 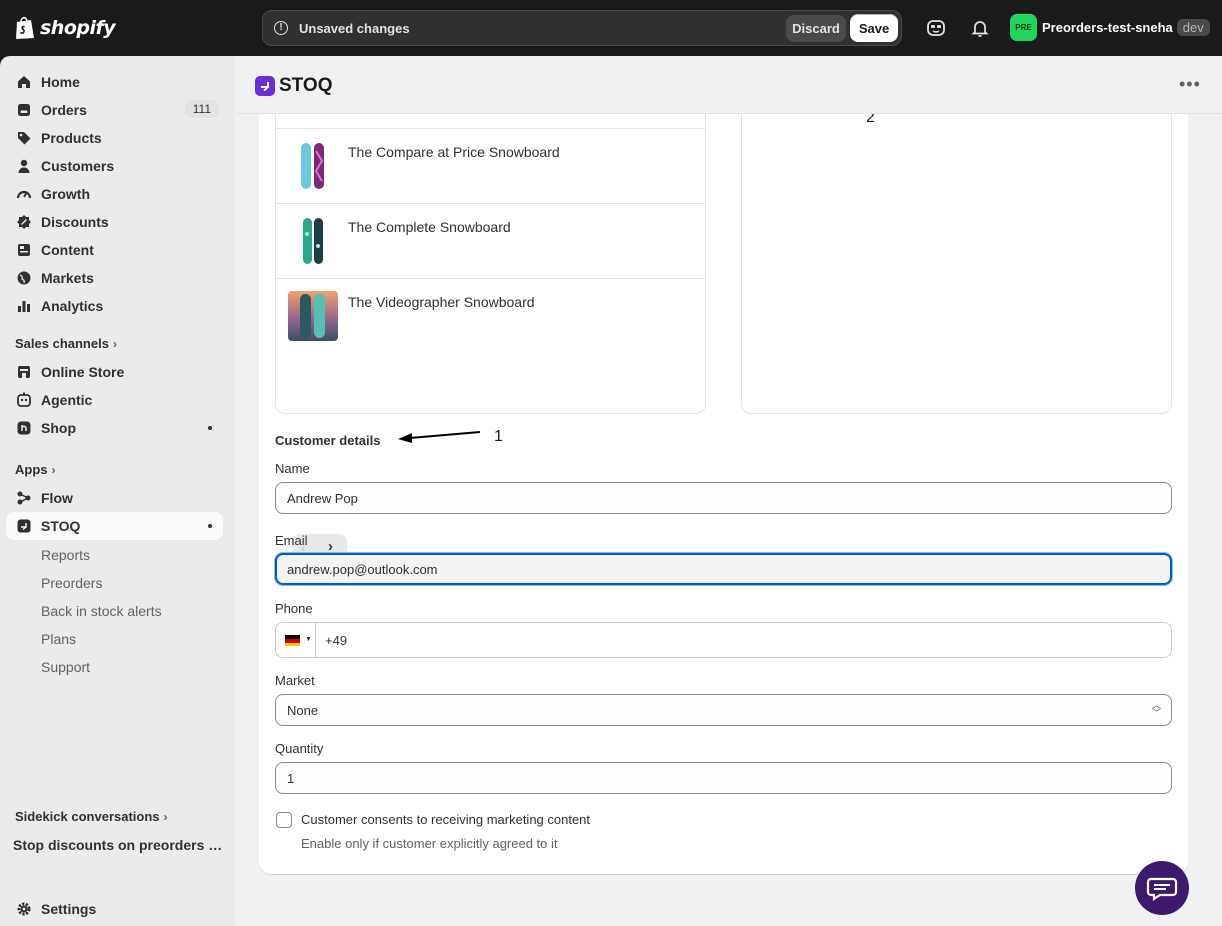 What do you see at coordinates (24, 428) in the screenshot?
I see `shop-icon` at bounding box center [24, 428].